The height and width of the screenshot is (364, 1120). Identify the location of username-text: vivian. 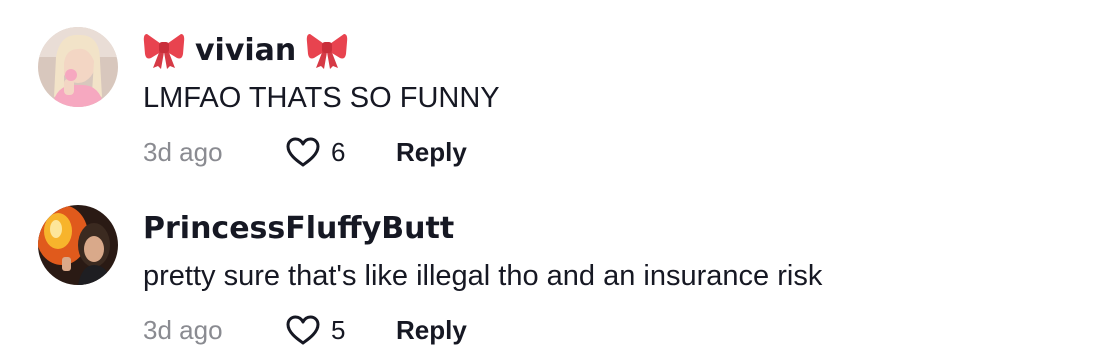
(245, 50).